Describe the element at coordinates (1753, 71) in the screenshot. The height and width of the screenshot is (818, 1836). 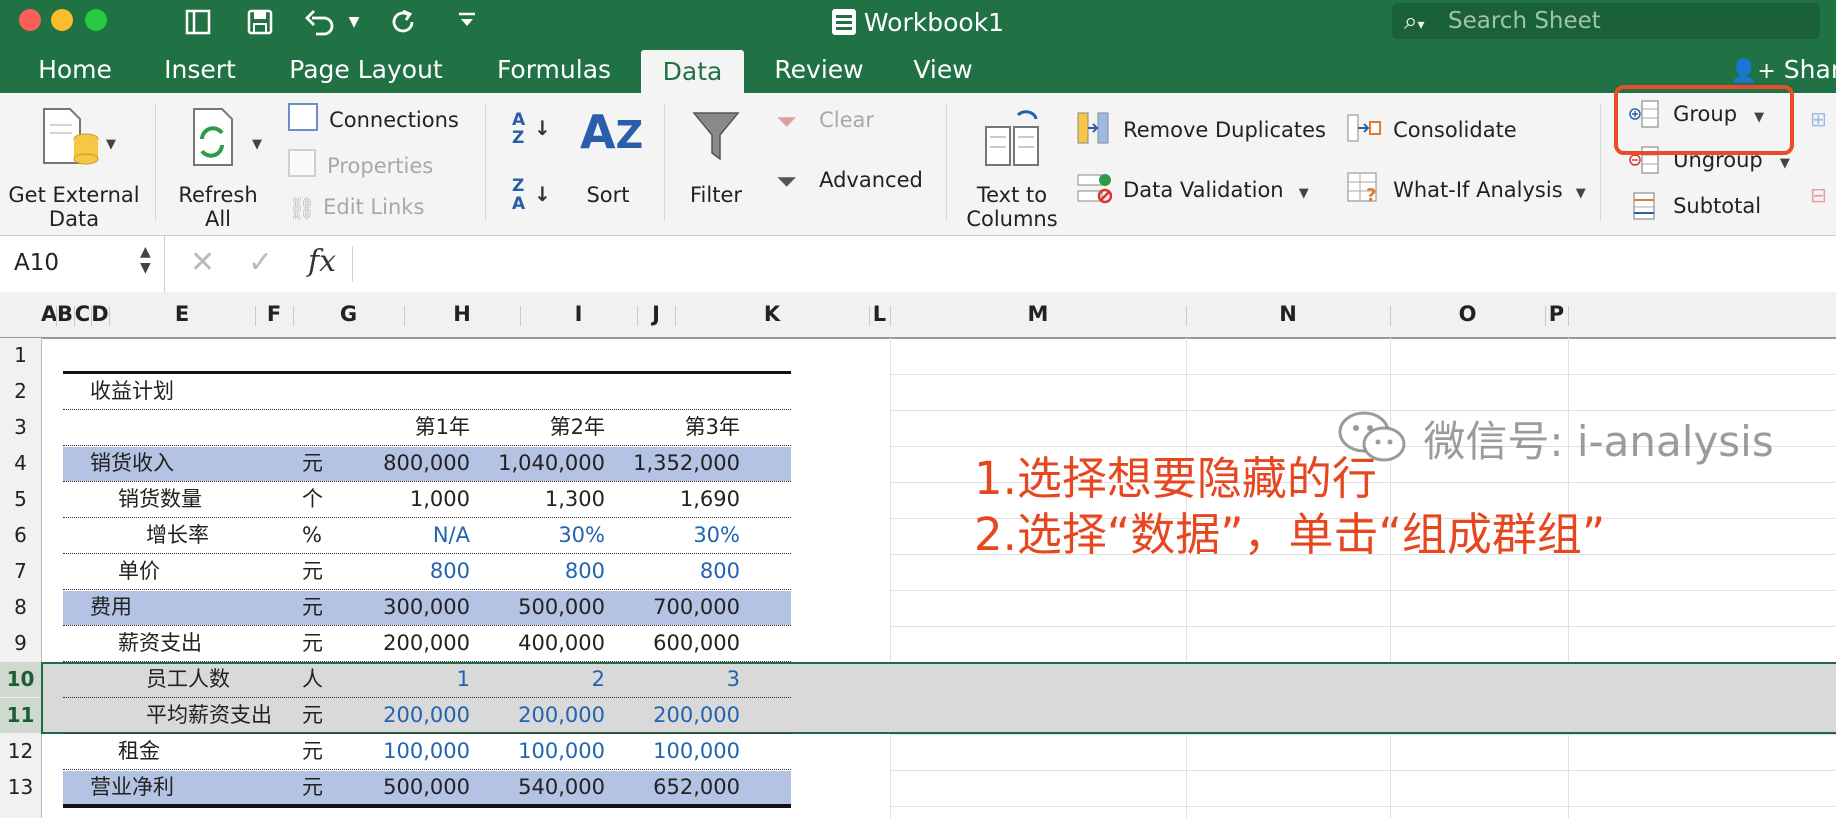
I see `add-person-icon: 👤+` at that location.